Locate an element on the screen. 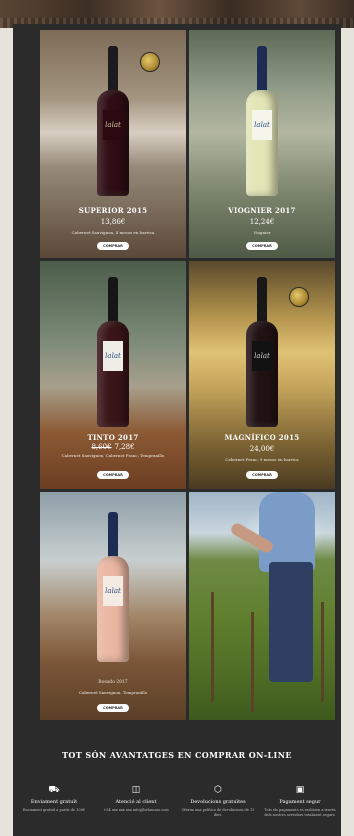 Image resolution: width=354 pixels, height=836 pixels. product-description: Viognier is located at coordinates (262, 232).